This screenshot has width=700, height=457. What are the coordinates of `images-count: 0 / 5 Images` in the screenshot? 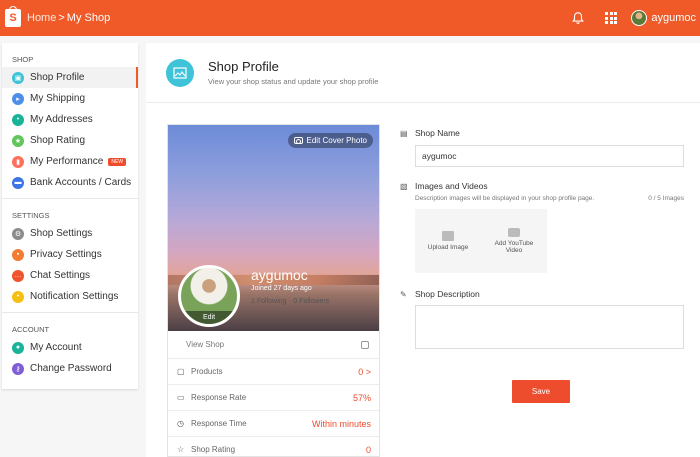 It's located at (666, 198).